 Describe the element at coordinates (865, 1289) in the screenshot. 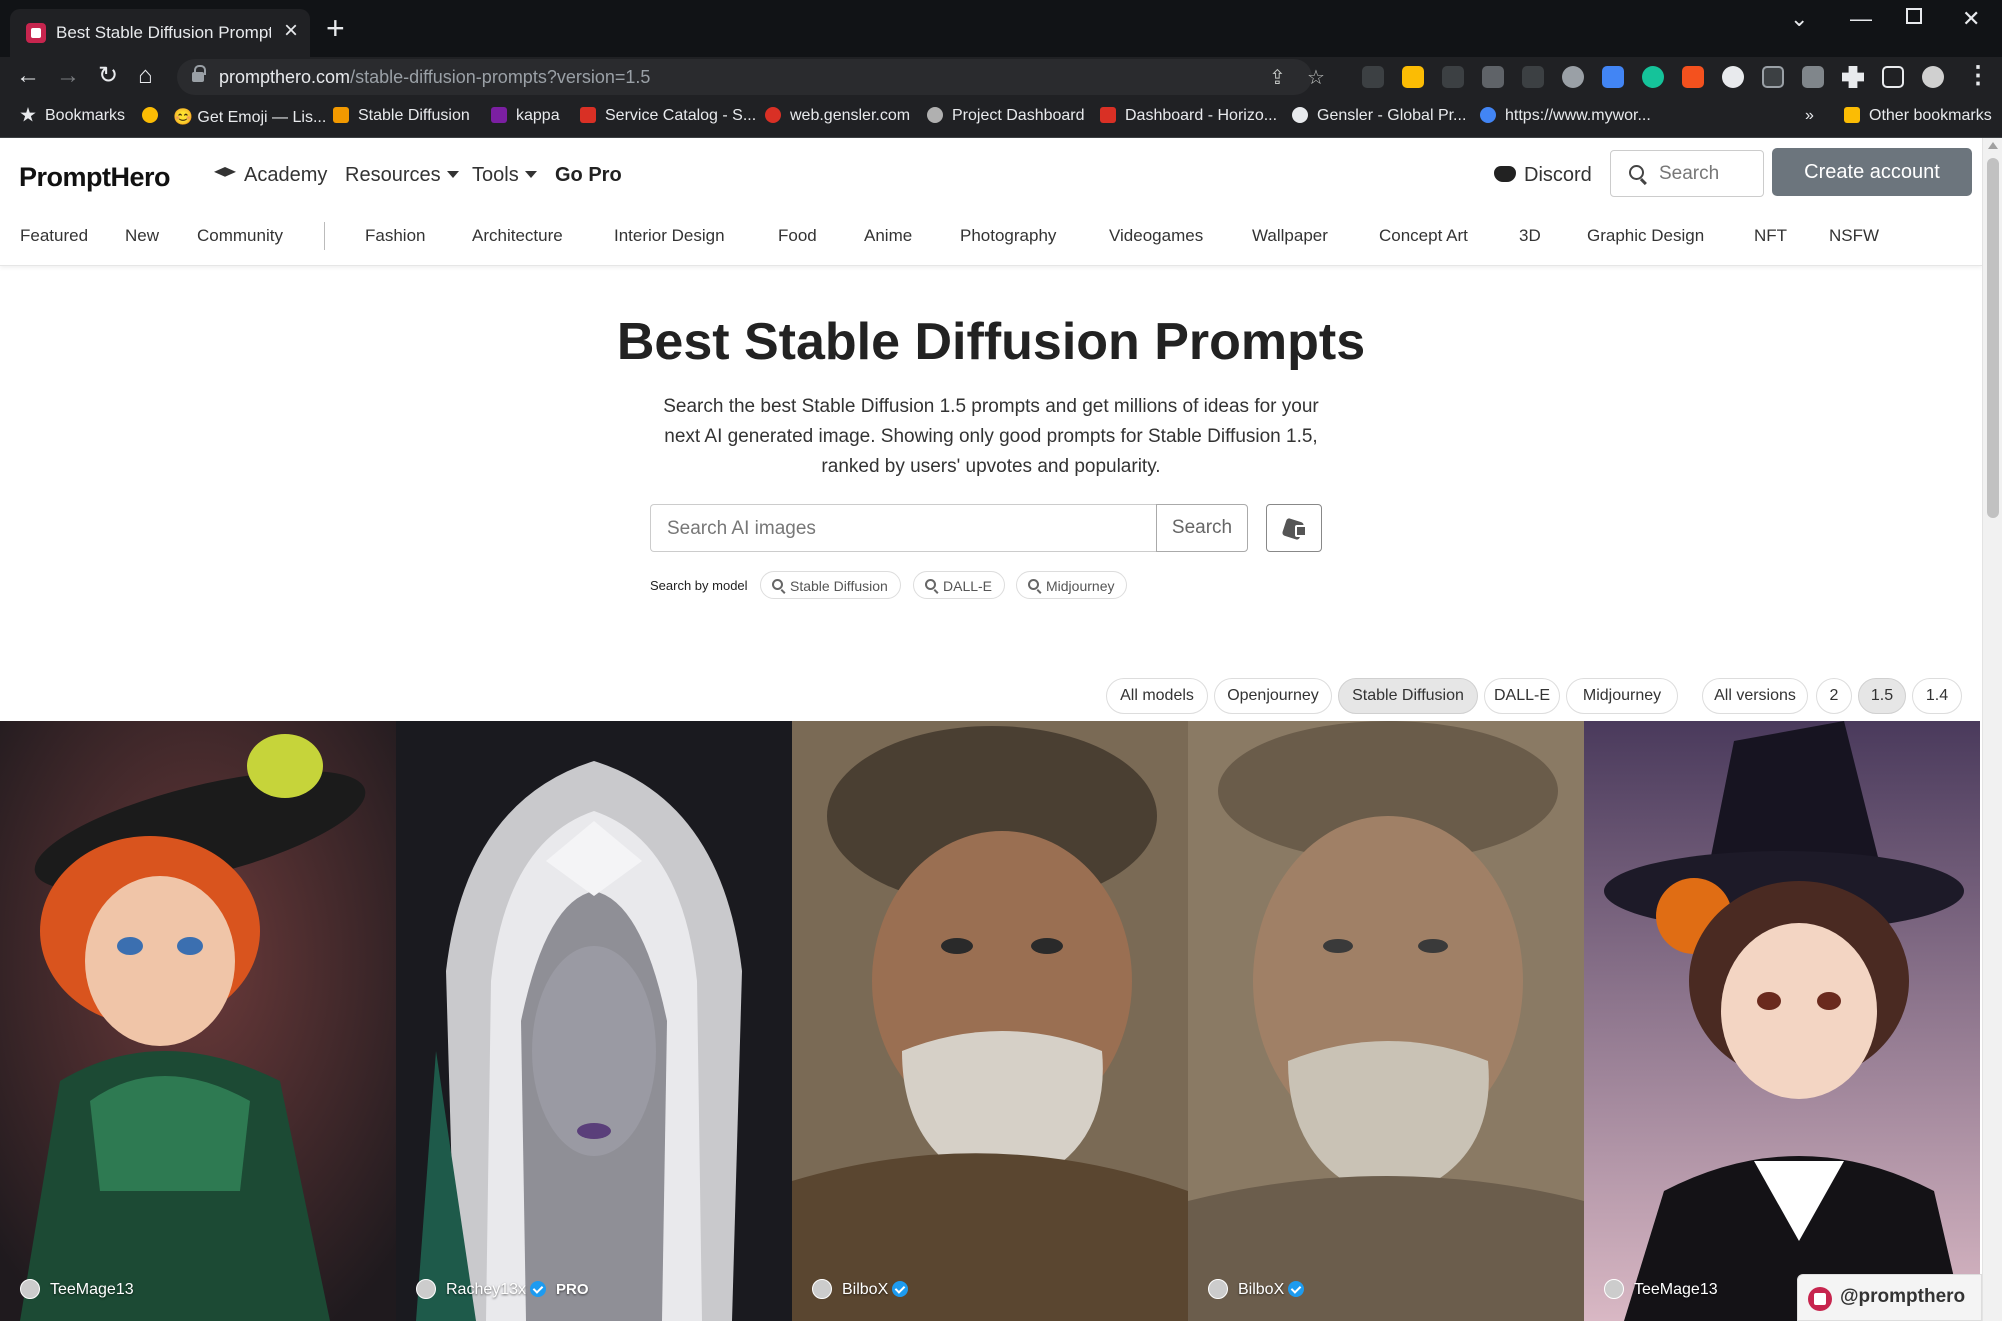

I see `card-author-name: BilboX` at that location.